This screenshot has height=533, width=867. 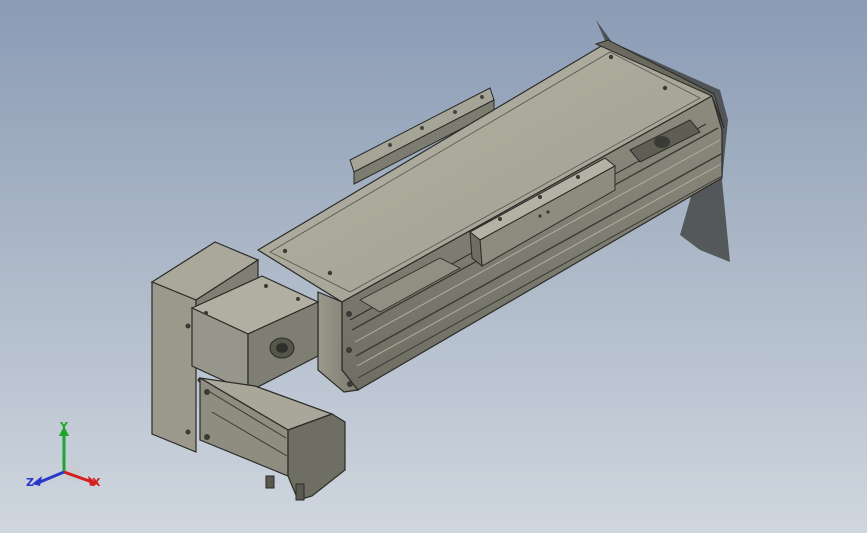 I want to click on z-axis-label: Z, so click(x=30, y=482).